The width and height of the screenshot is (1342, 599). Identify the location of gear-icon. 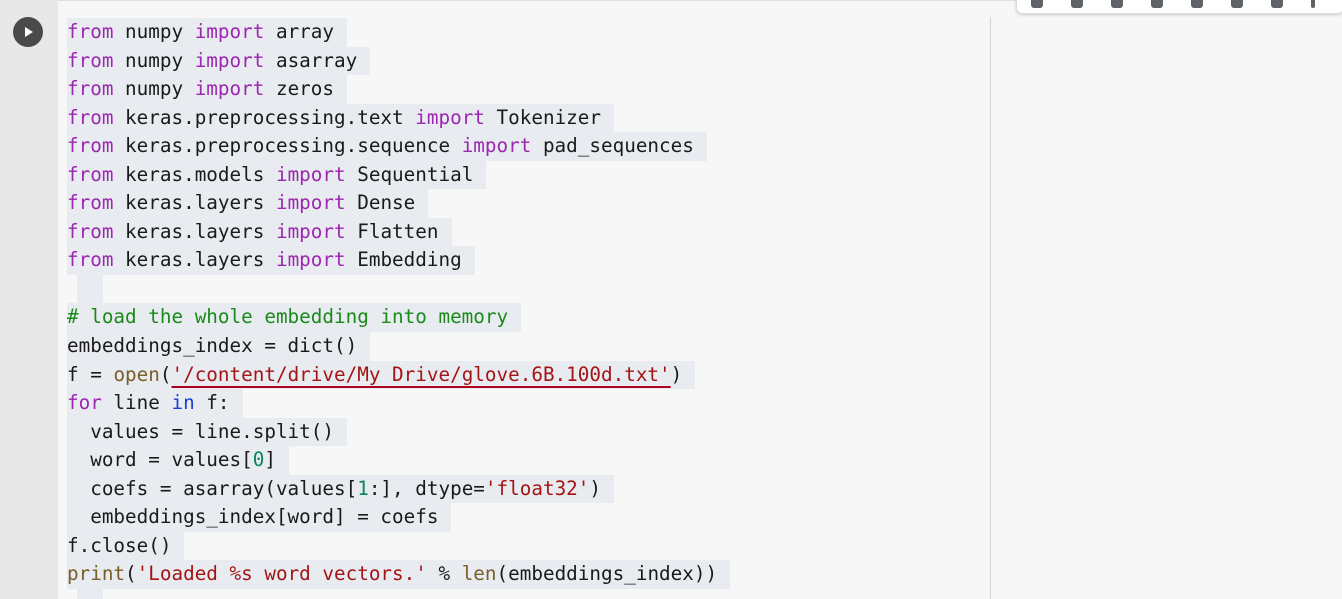
(1197, 4).